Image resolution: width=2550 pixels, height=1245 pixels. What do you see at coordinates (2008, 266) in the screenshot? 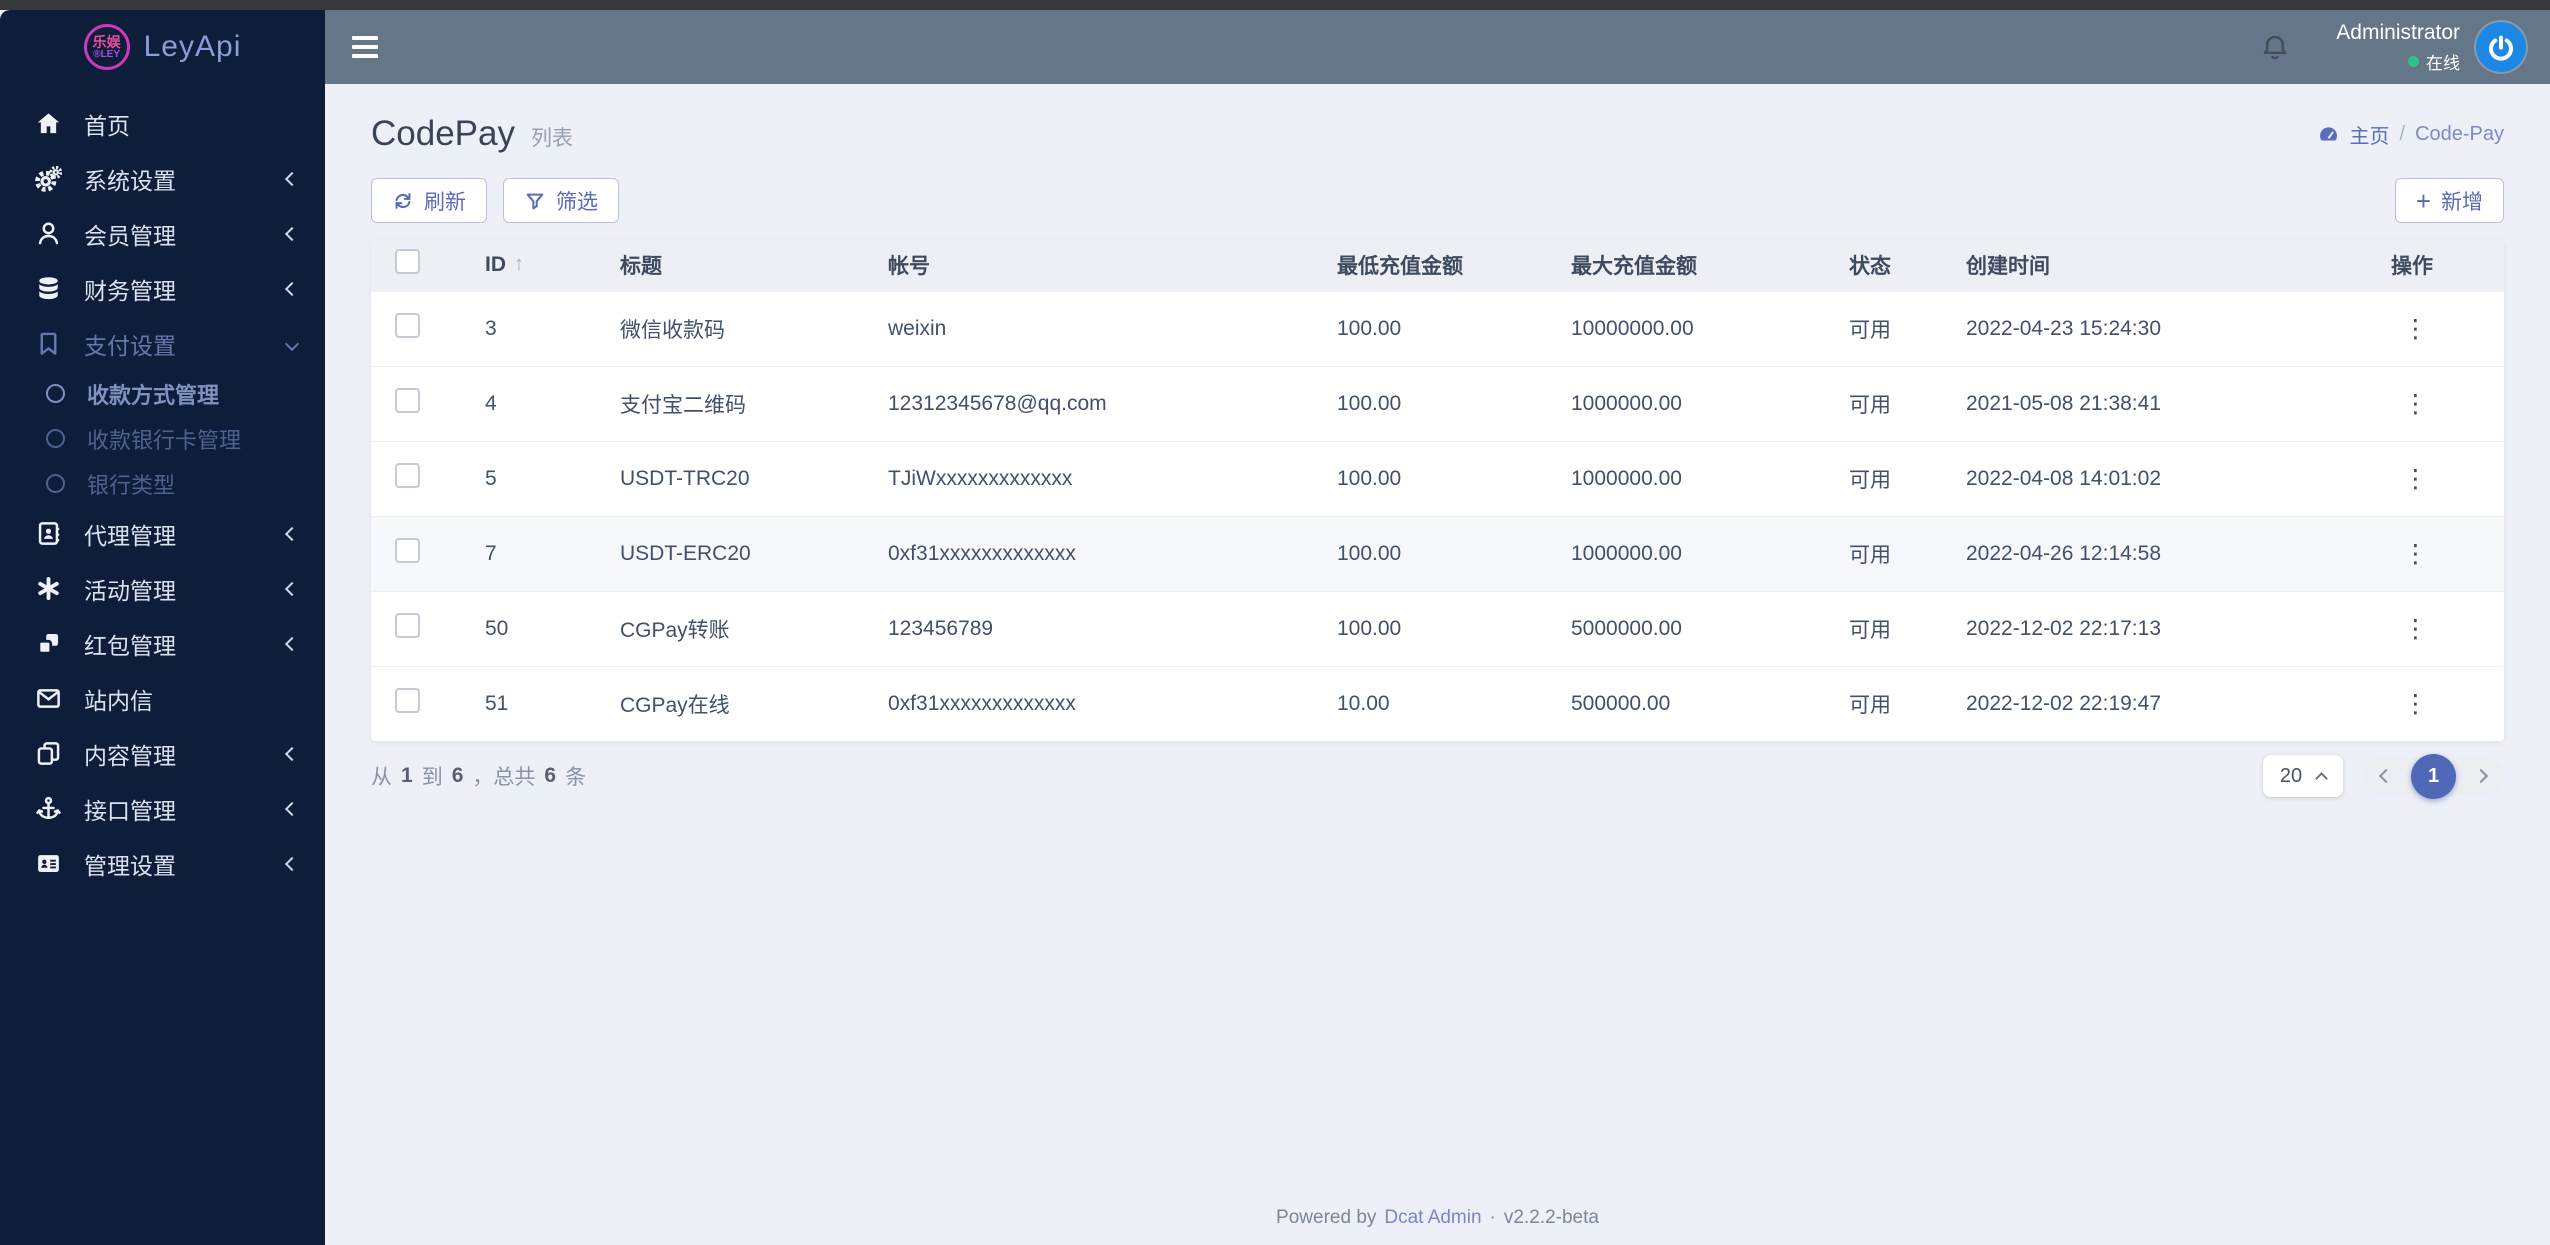
I see `column-header-created-at: 创建时间` at bounding box center [2008, 266].